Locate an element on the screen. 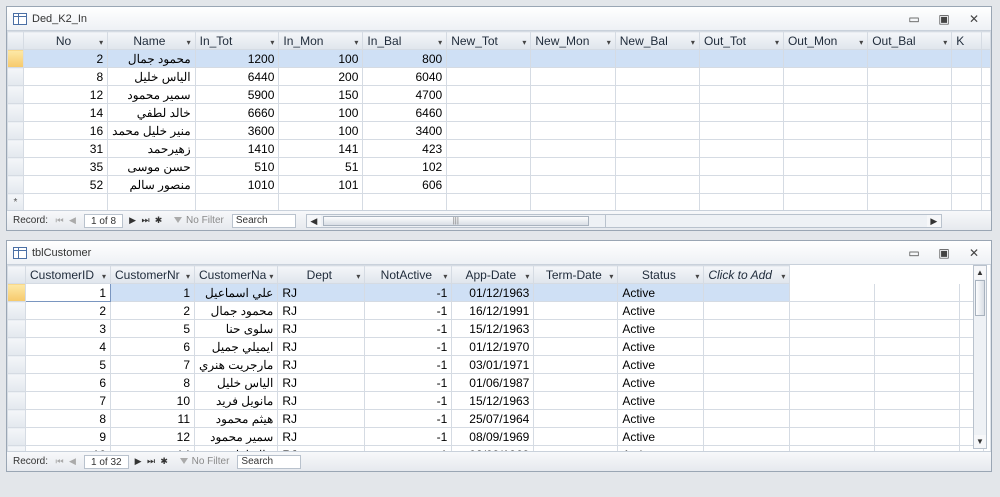 Image resolution: width=1000 pixels, height=497 pixels. scroll-up-icon: ▲ is located at coordinates (980, 272).